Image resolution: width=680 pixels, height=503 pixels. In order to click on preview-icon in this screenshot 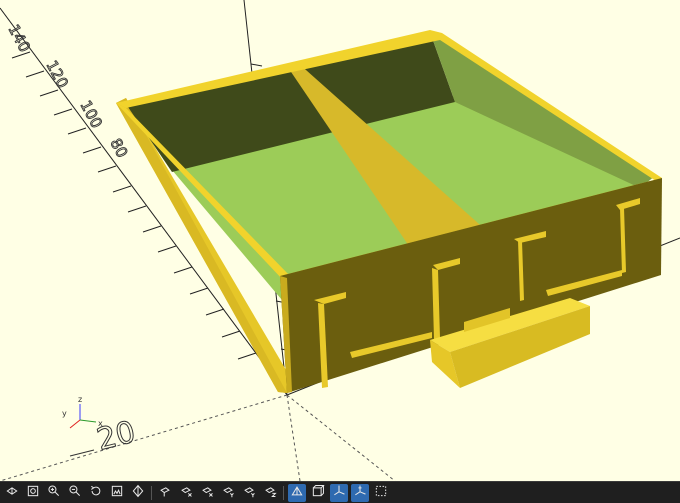, I will do `click(12, 492)`.